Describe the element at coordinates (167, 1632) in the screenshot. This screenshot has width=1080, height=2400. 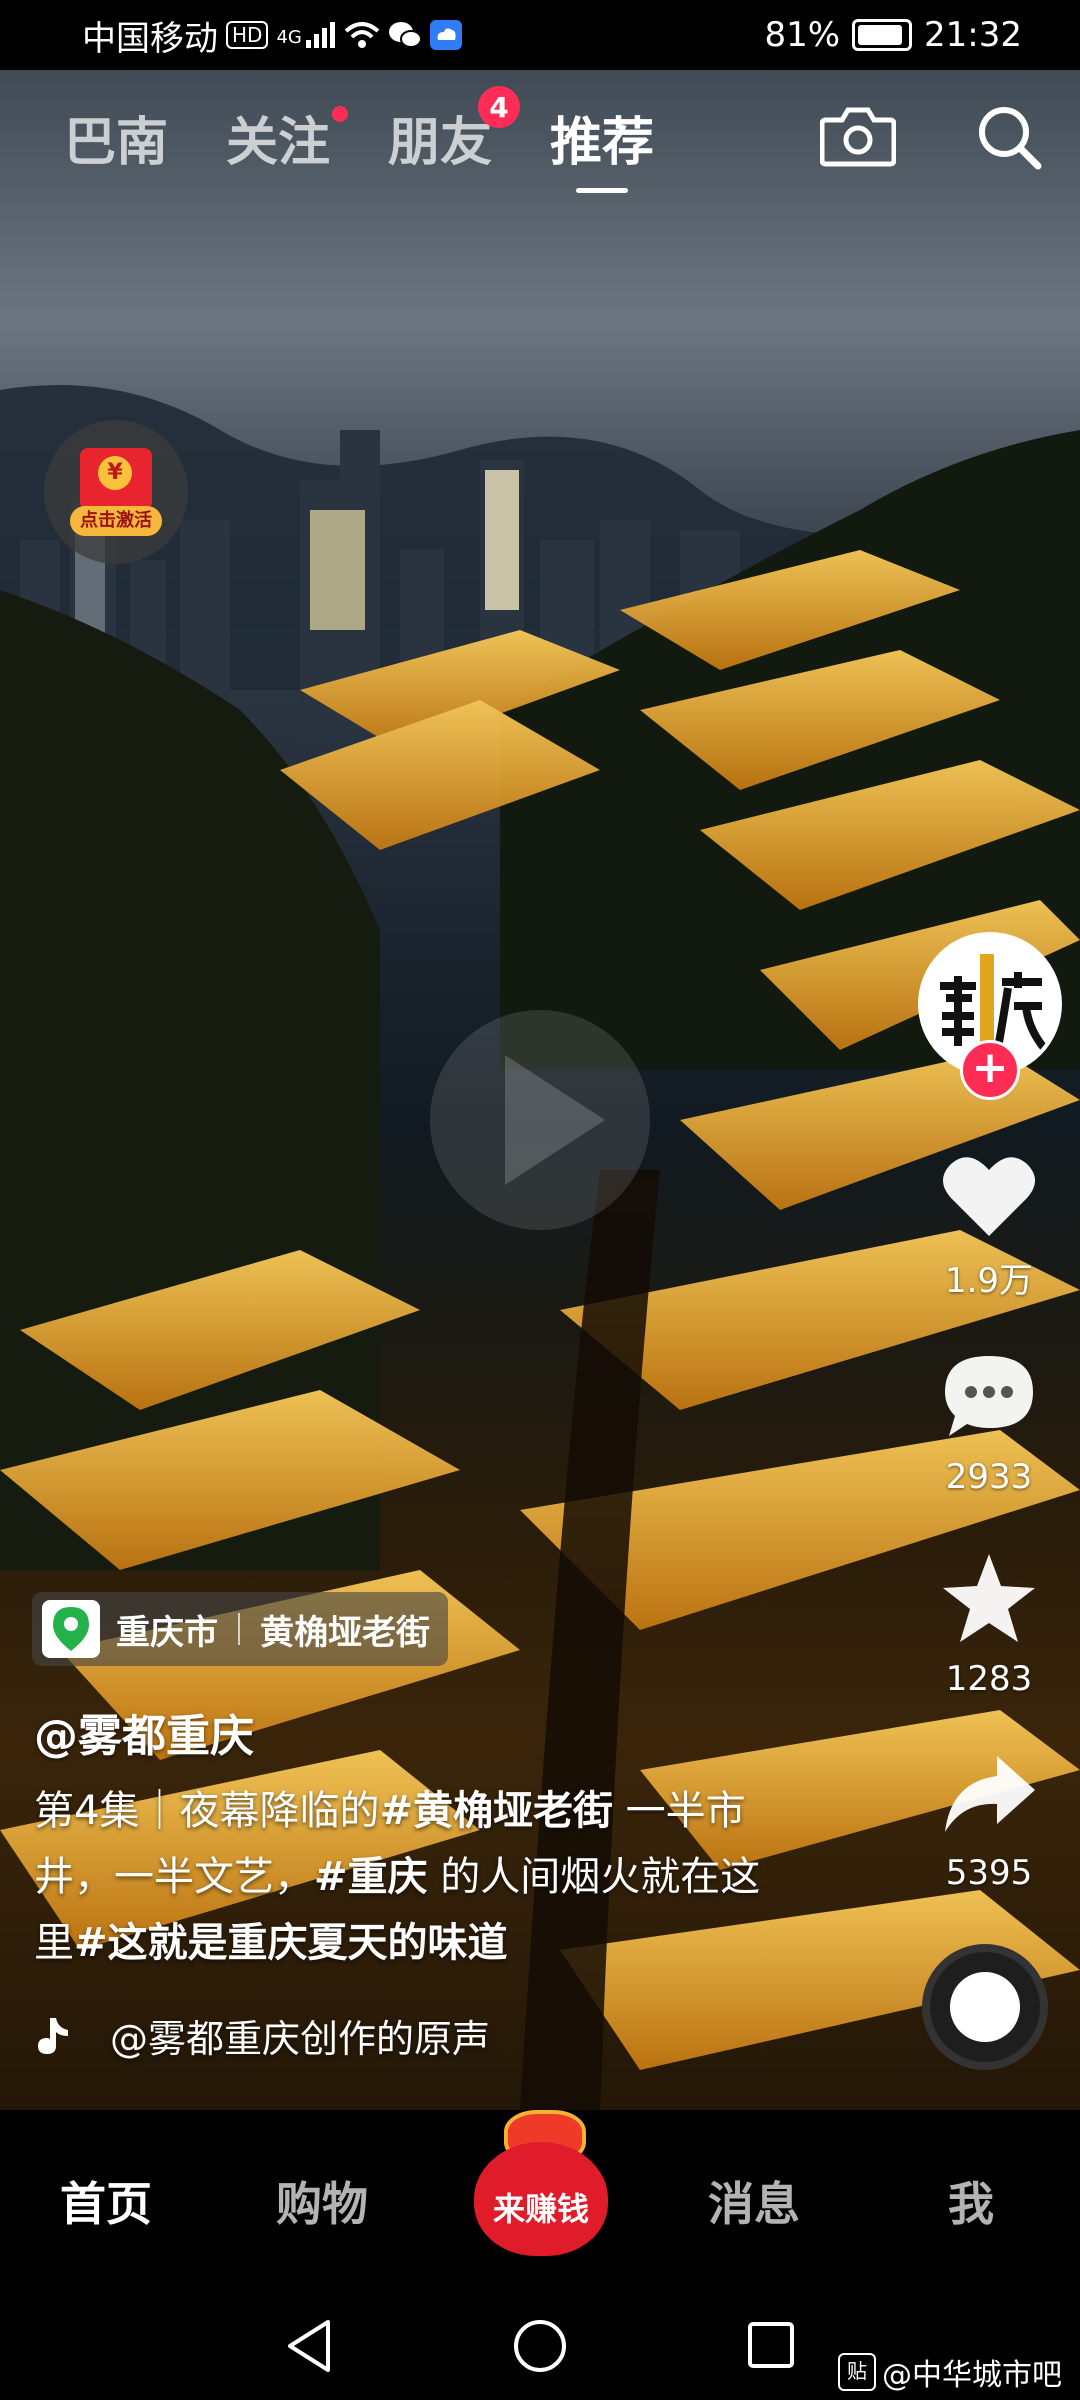
I see `location-city: 重庆市` at that location.